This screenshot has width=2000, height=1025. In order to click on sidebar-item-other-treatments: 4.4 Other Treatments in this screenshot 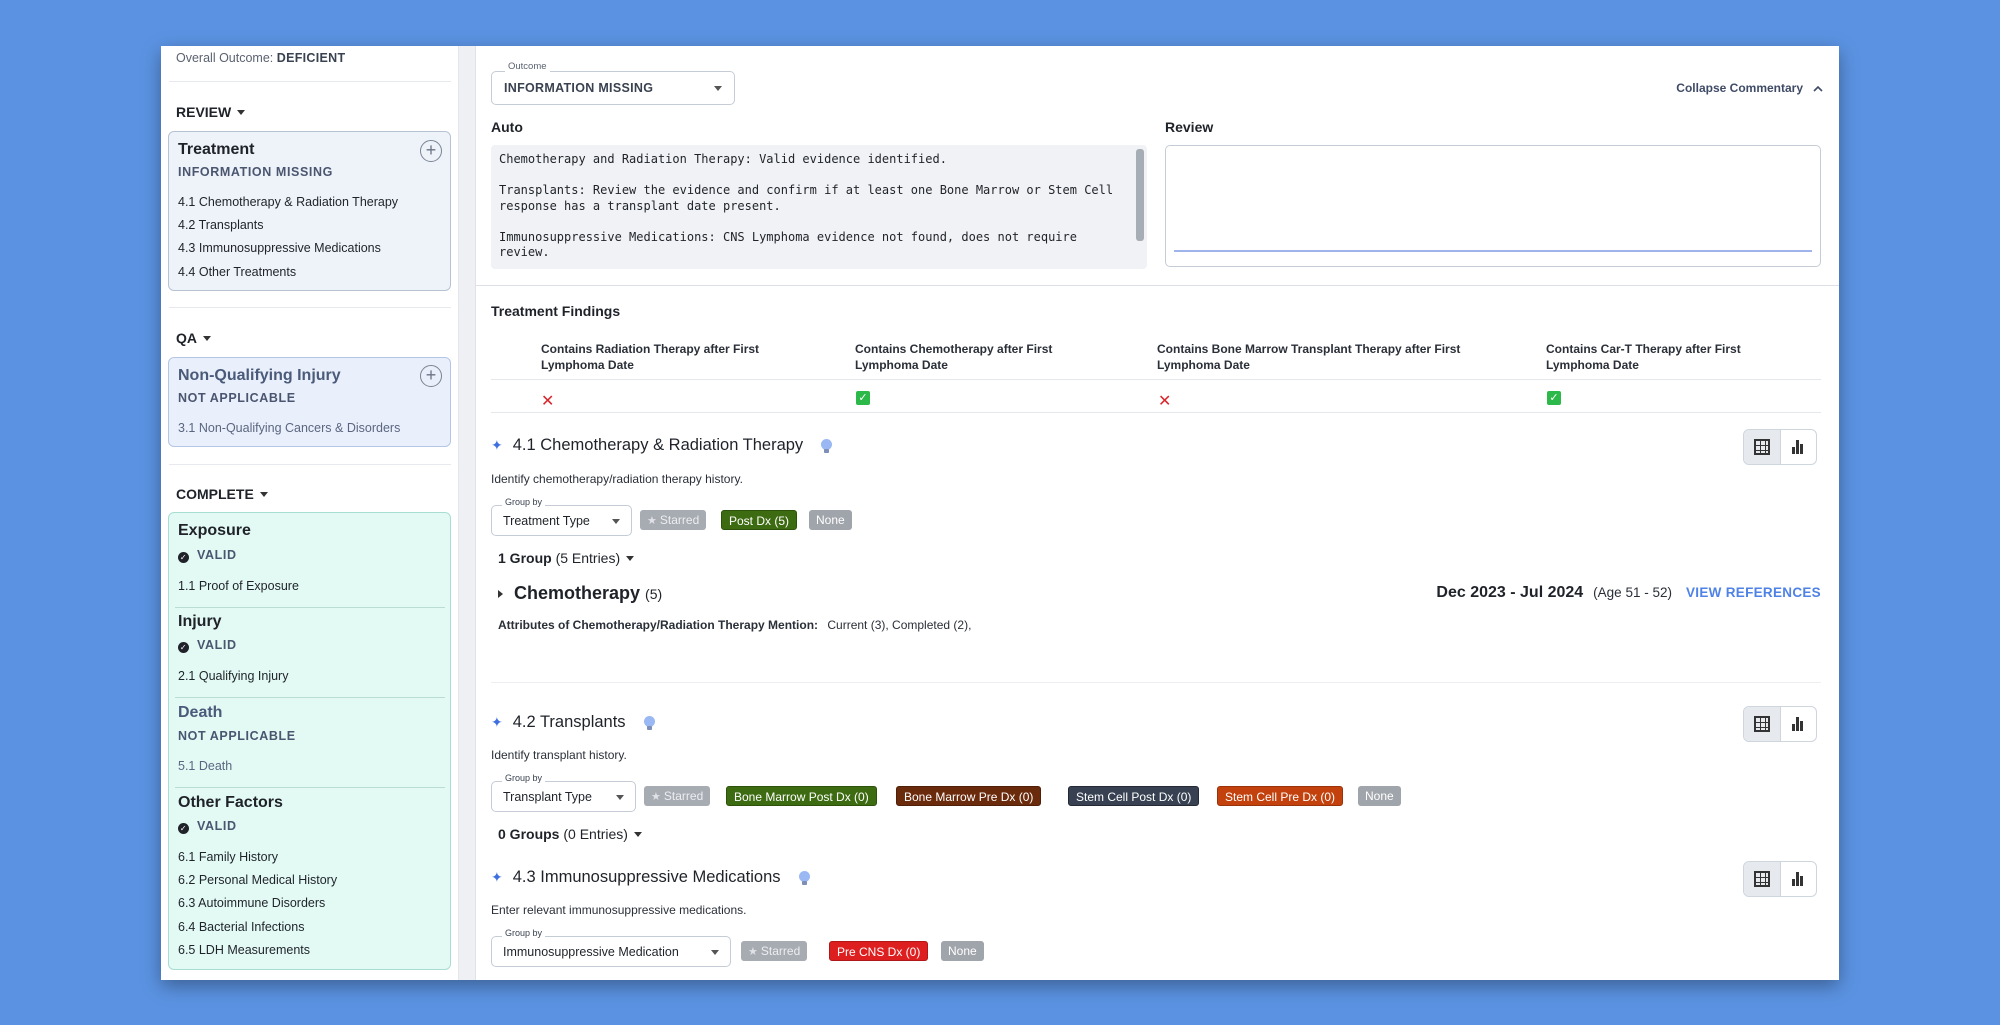, I will do `click(237, 272)`.